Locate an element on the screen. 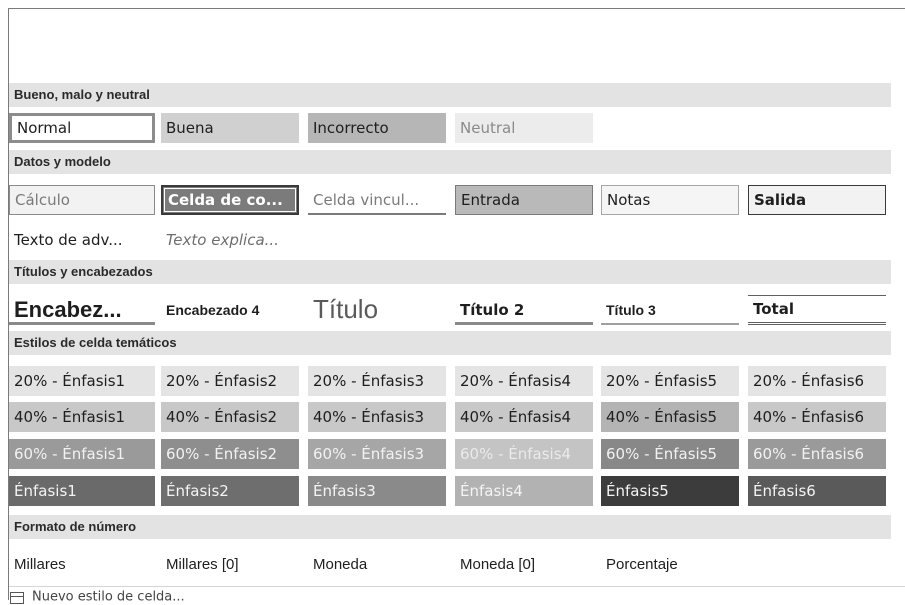  style-calculo: Cálculo is located at coordinates (82, 200).